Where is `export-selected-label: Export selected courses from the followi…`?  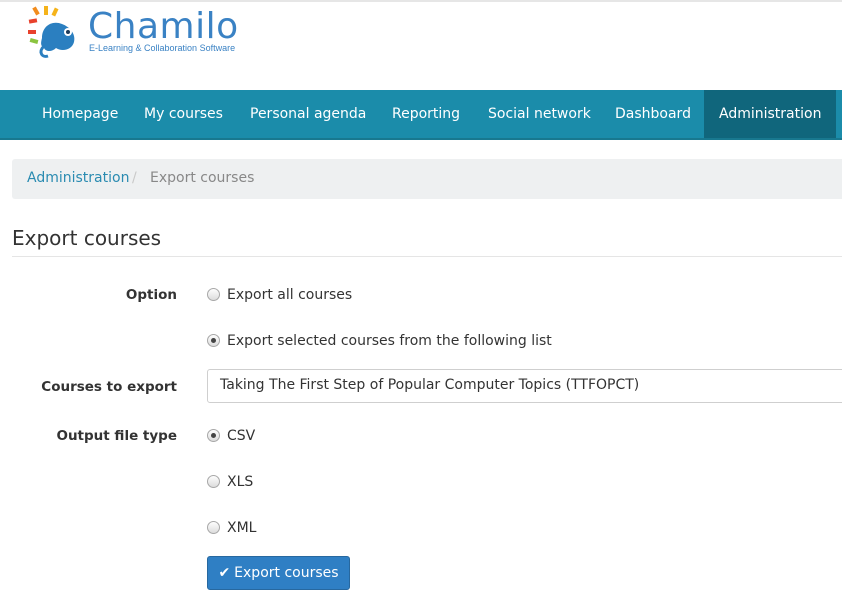
export-selected-label: Export selected courses from the followi… is located at coordinates (389, 341).